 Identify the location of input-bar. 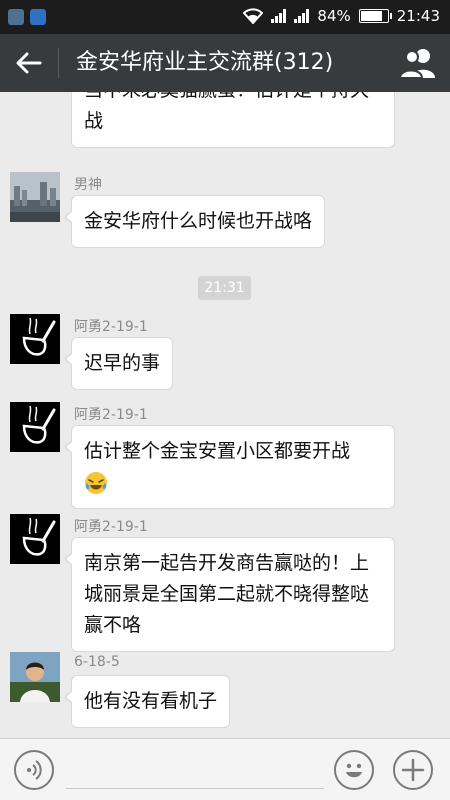
(225, 769).